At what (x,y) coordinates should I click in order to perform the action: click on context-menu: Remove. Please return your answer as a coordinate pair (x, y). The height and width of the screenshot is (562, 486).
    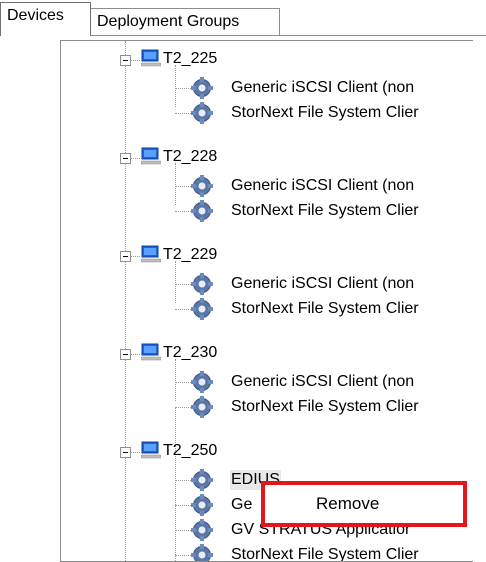
    Looking at the image, I should click on (364, 504).